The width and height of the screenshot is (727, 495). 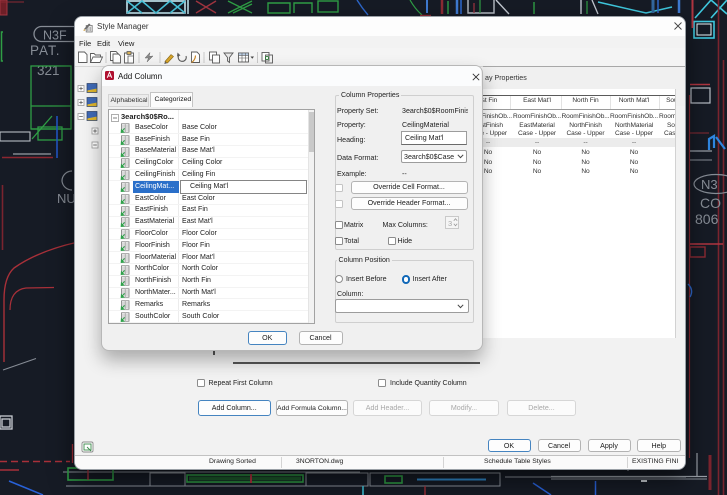 What do you see at coordinates (707, 219) in the screenshot?
I see `svg-text: 806` at bounding box center [707, 219].